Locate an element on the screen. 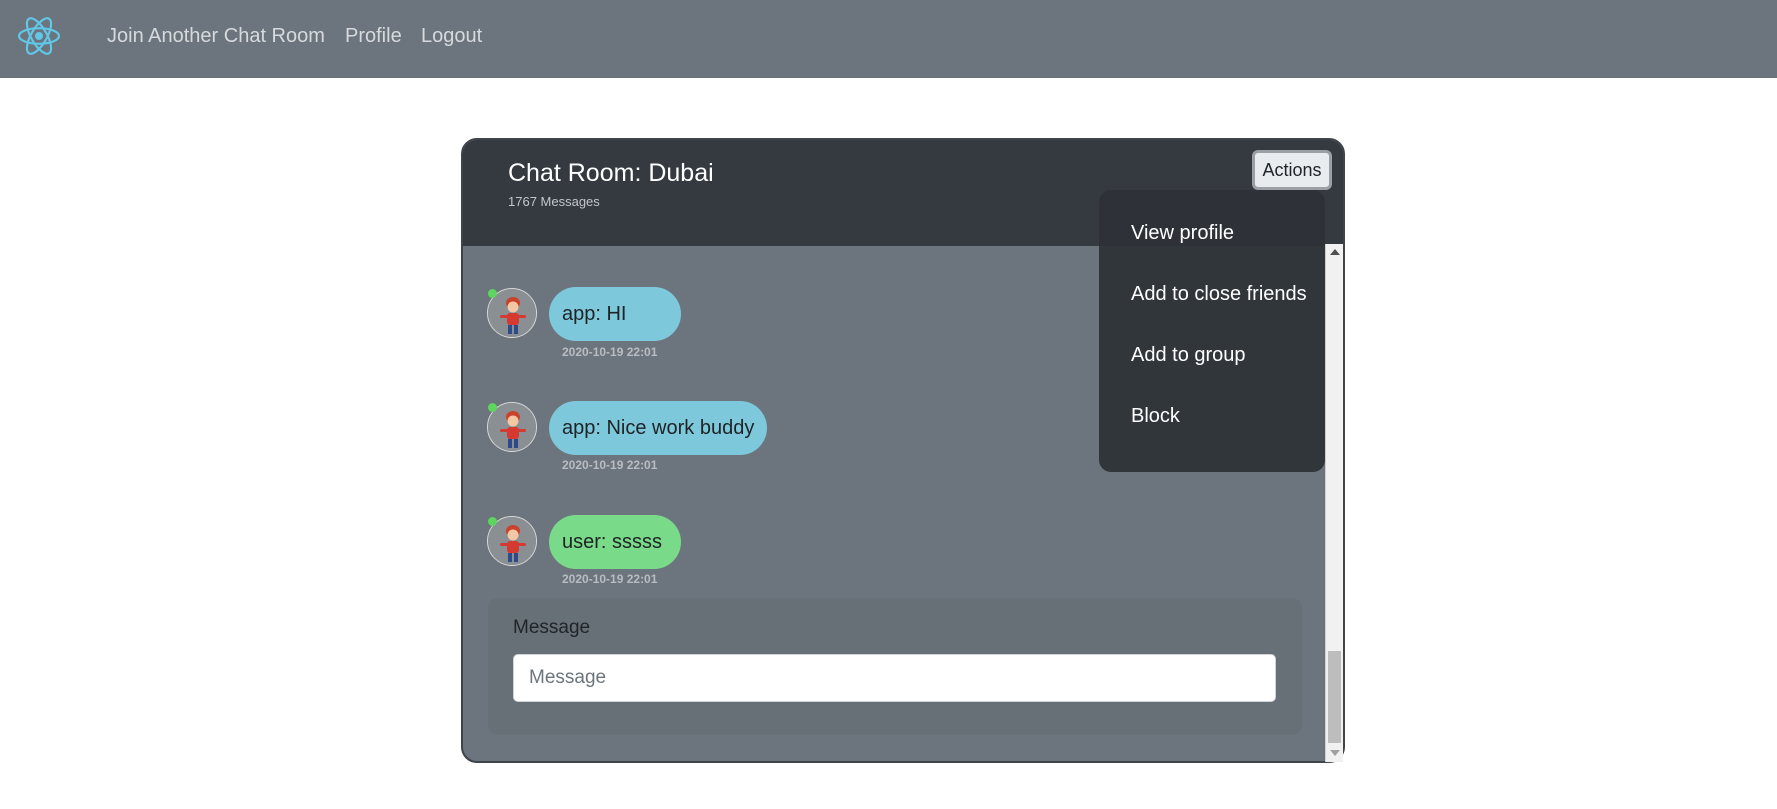  nav-link-join-chat-room: Join Another Chat Room is located at coordinates (216, 36).